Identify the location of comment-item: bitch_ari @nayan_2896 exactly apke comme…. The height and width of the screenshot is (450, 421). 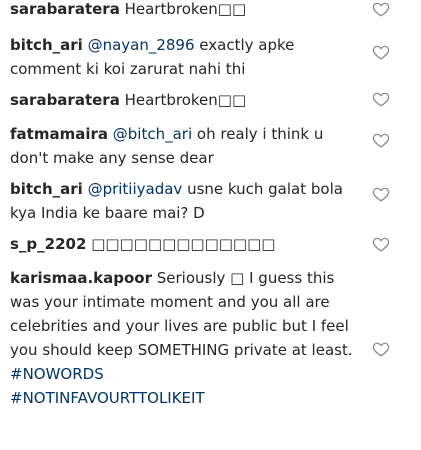
(182, 57).